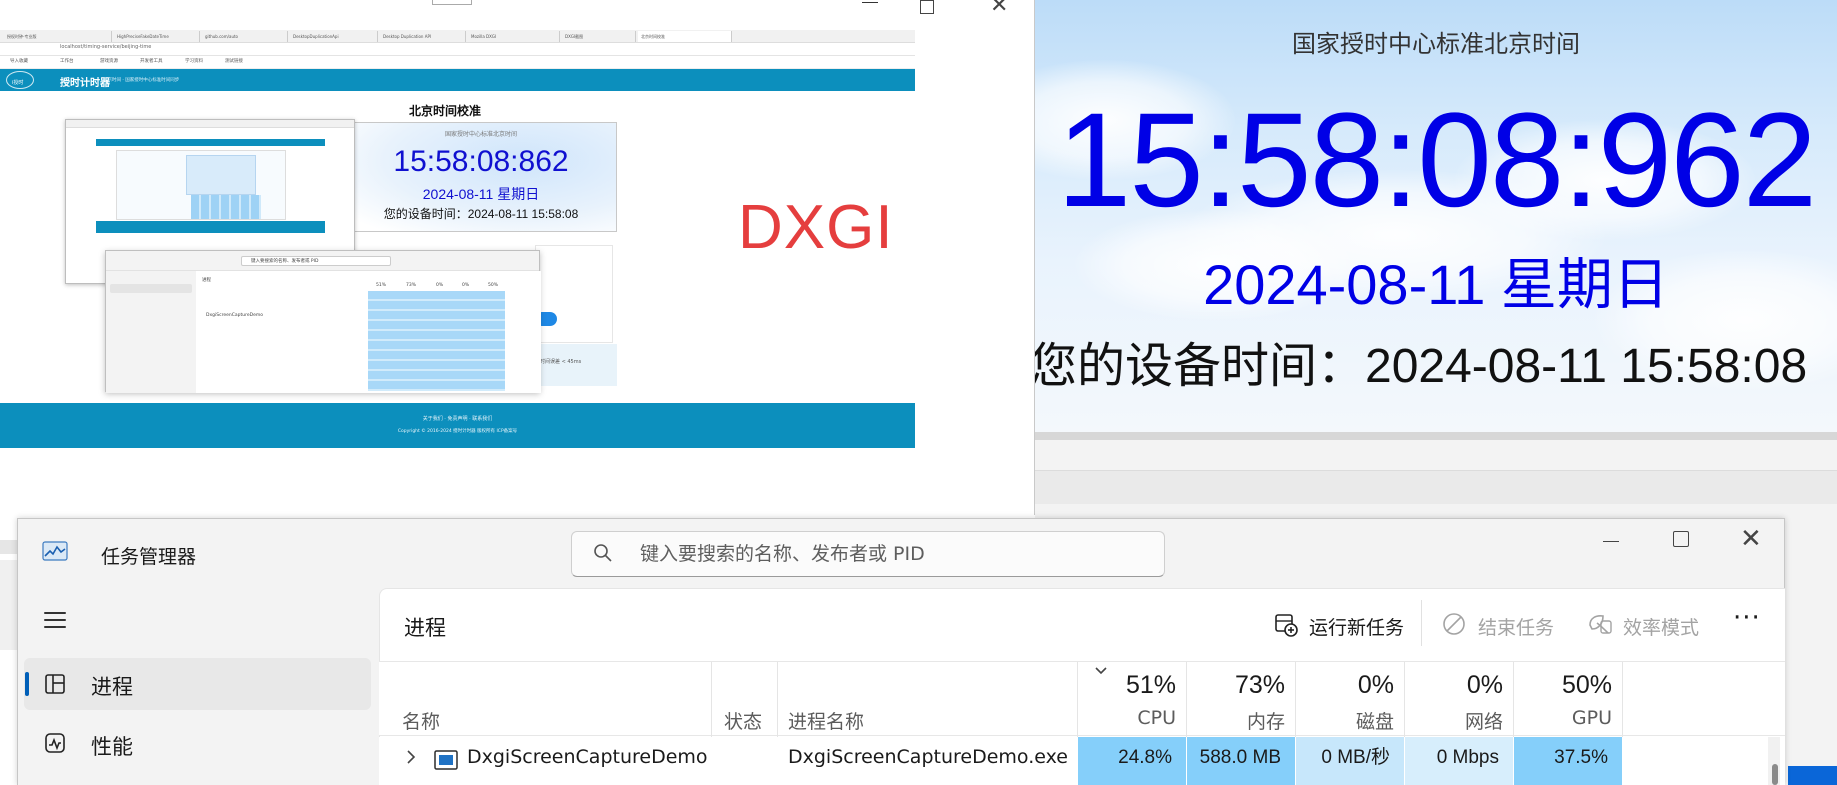  What do you see at coordinates (194, 61) in the screenshot?
I see `bookmark-item: 学习资料` at bounding box center [194, 61].